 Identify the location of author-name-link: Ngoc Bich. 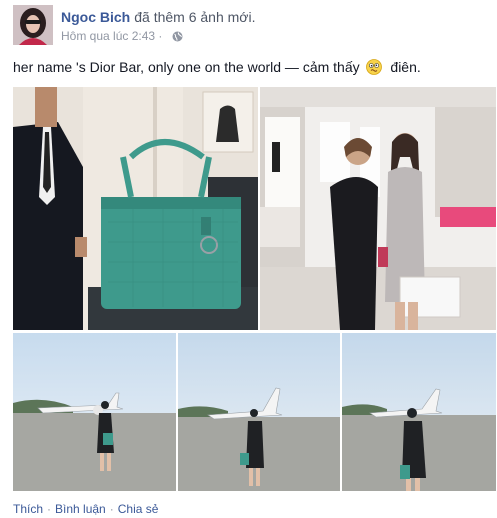
(95, 17).